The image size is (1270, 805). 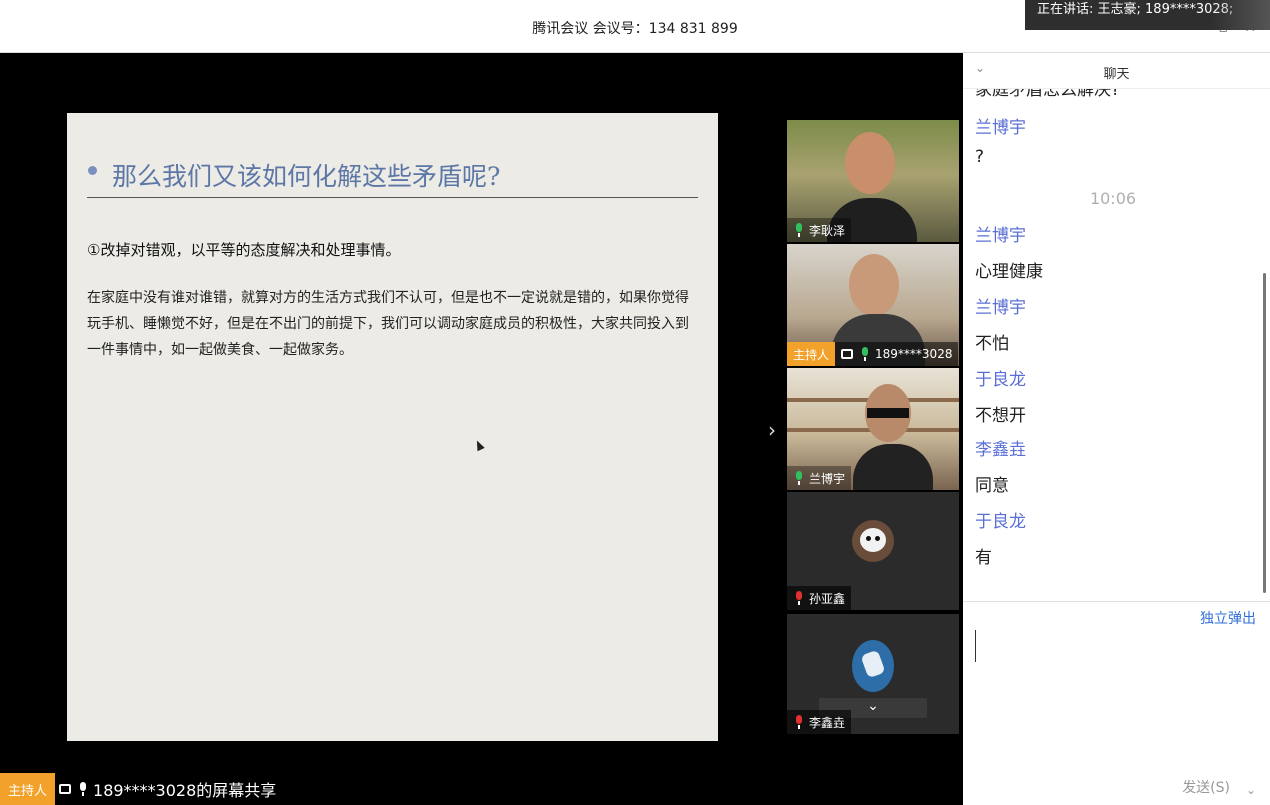 I want to click on text-caret, so click(x=975, y=646).